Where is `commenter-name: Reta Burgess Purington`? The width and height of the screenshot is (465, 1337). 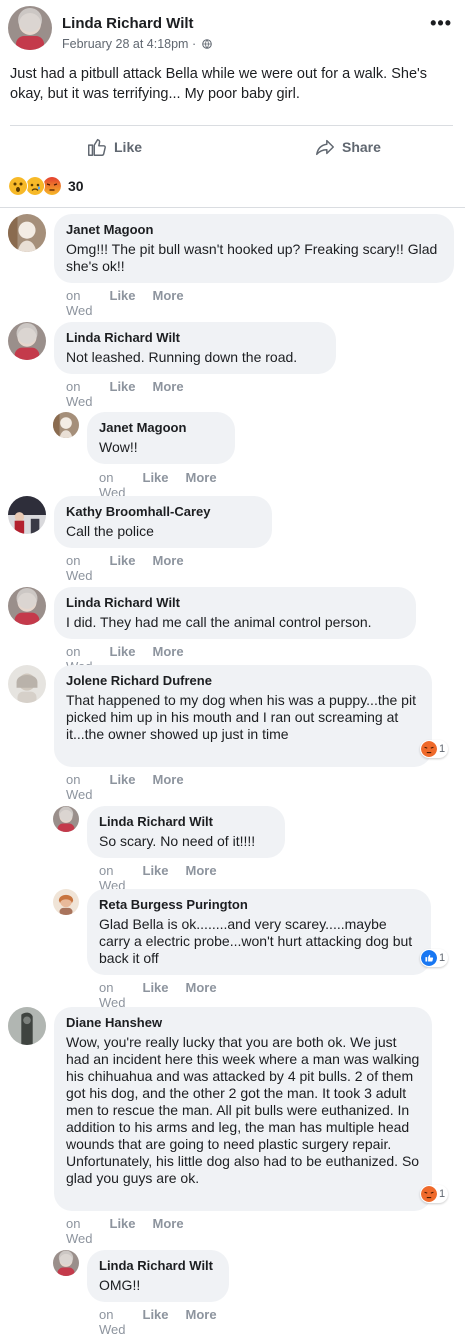
commenter-name: Reta Burgess Purington is located at coordinates (259, 904).